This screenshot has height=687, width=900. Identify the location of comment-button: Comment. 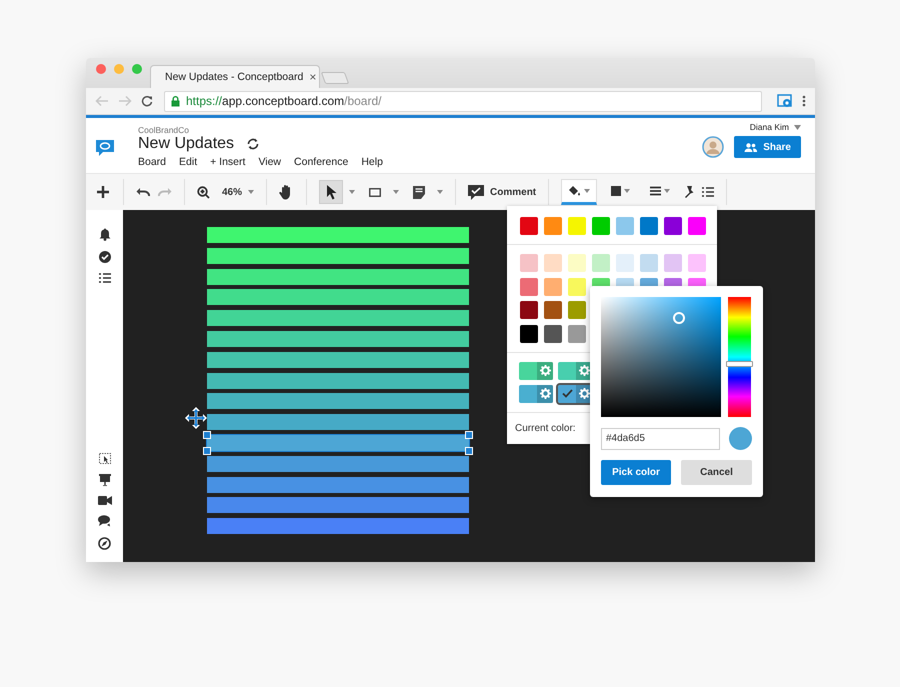
(502, 192).